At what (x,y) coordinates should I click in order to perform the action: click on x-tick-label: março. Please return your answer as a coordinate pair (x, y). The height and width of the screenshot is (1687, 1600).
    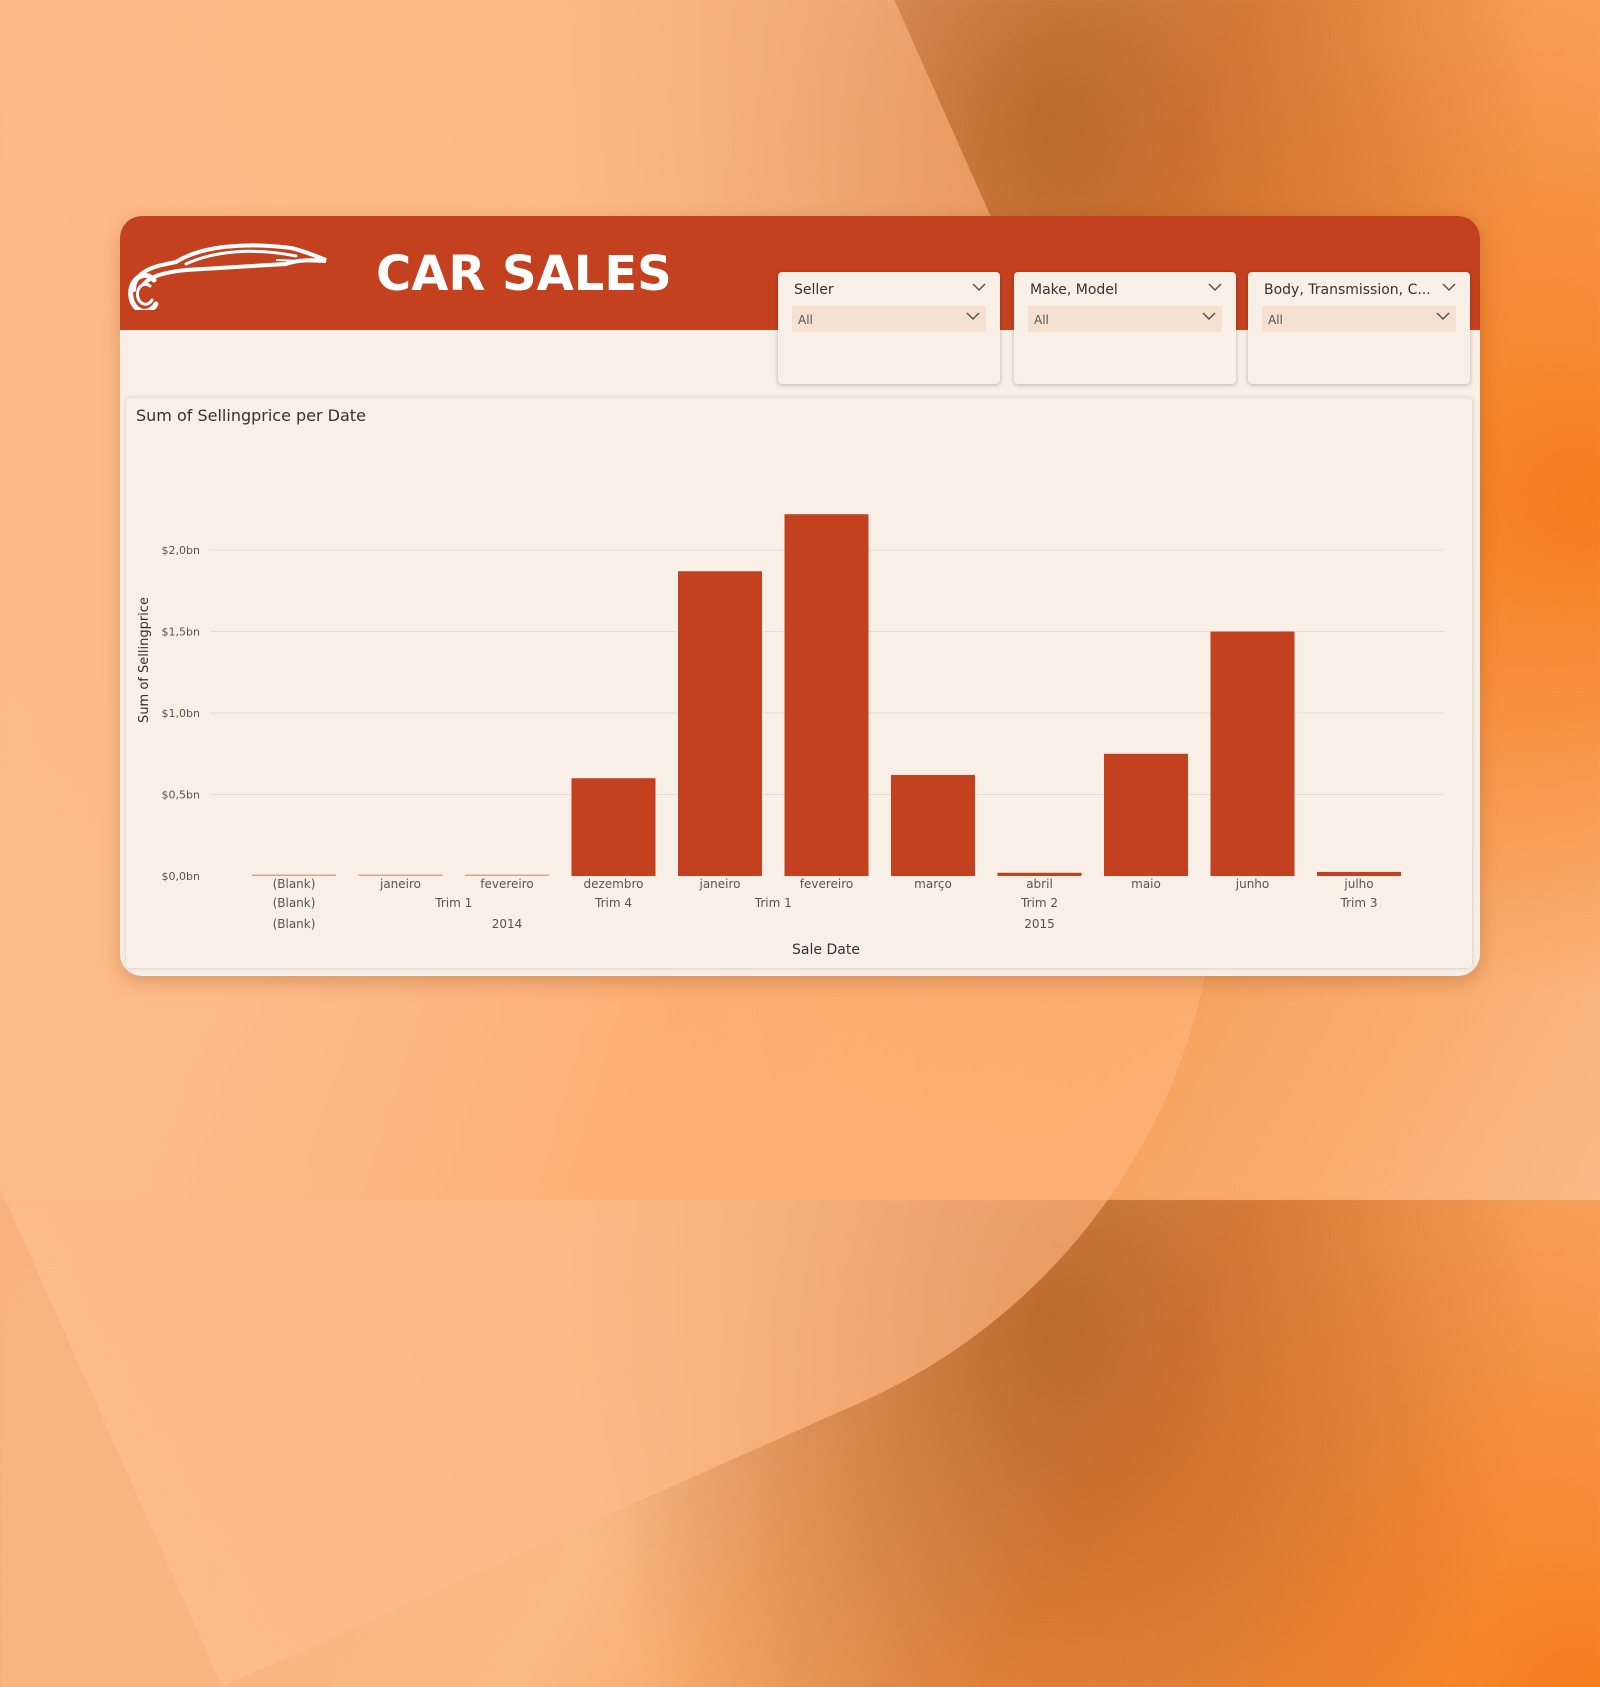
    Looking at the image, I should click on (933, 884).